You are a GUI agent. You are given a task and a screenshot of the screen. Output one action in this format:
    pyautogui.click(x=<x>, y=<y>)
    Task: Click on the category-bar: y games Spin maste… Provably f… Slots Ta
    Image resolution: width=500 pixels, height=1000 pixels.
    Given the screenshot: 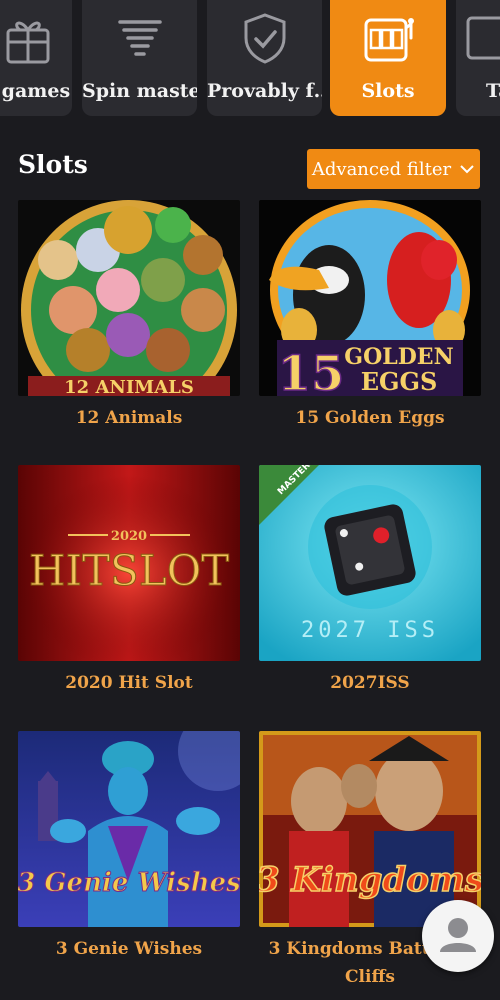 What is the action you would take?
    pyautogui.click(x=250, y=66)
    